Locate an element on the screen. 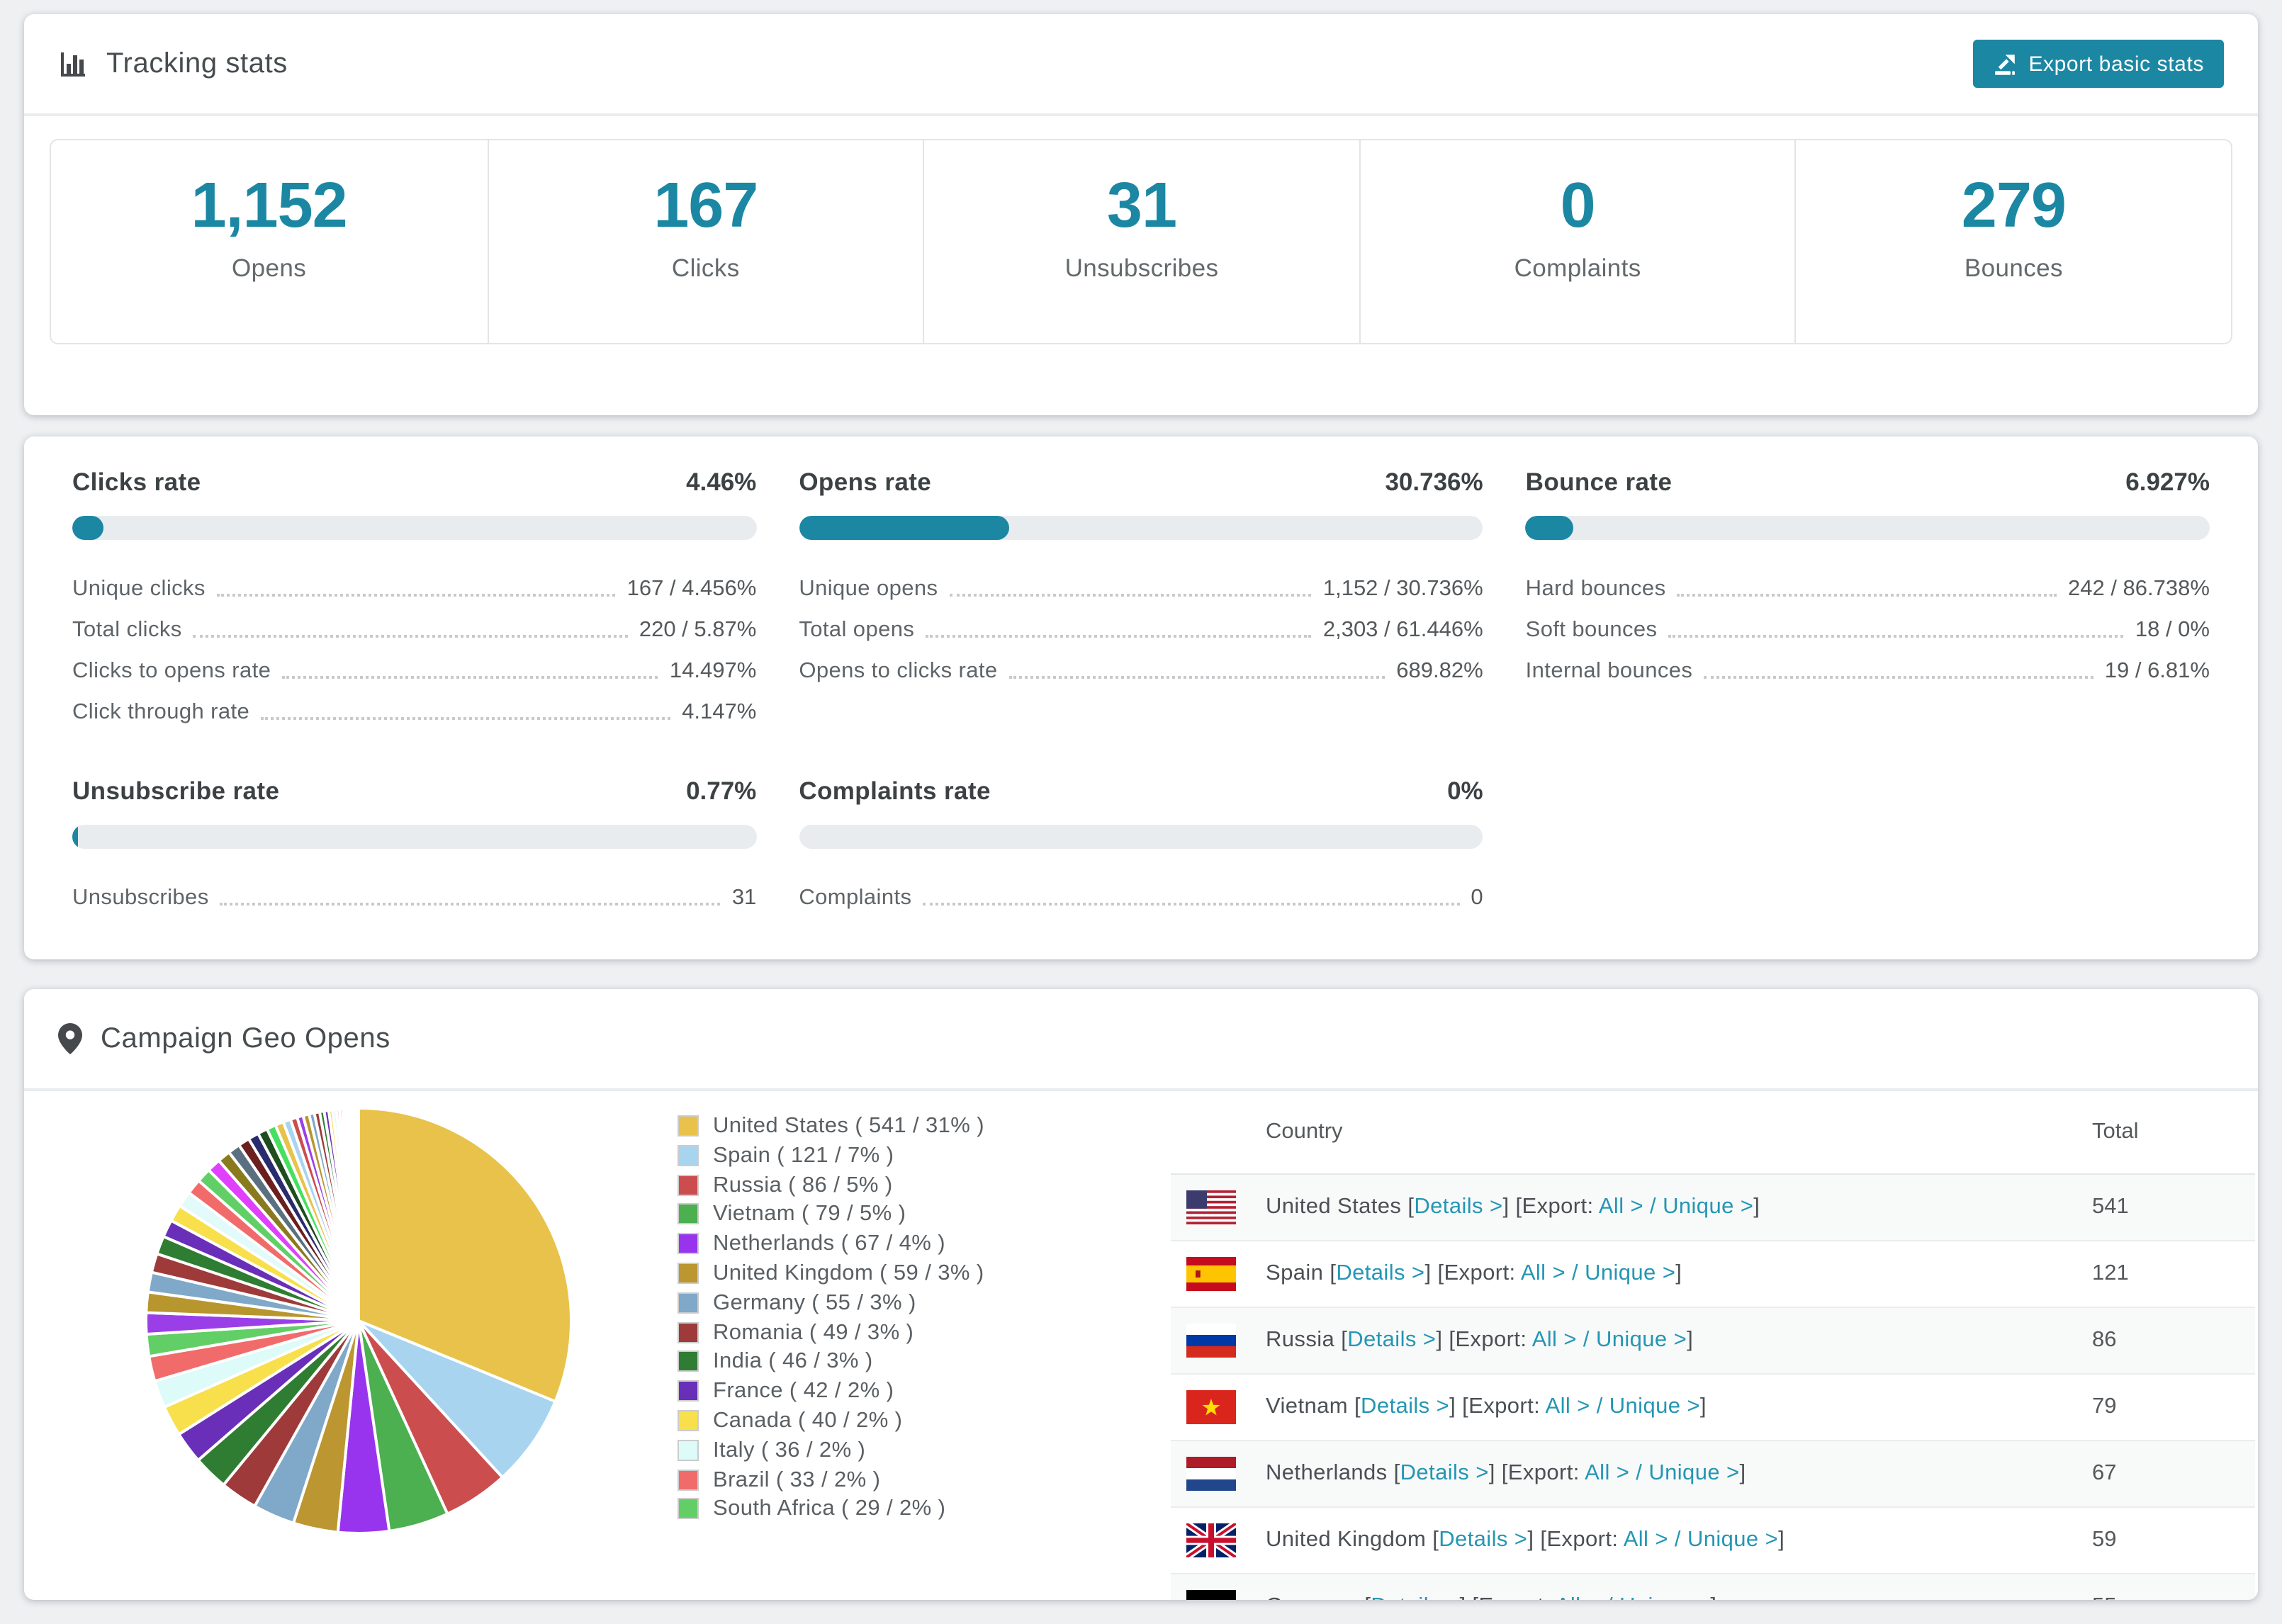 The image size is (2282, 1624). legend-swatch is located at coordinates (689, 1450).